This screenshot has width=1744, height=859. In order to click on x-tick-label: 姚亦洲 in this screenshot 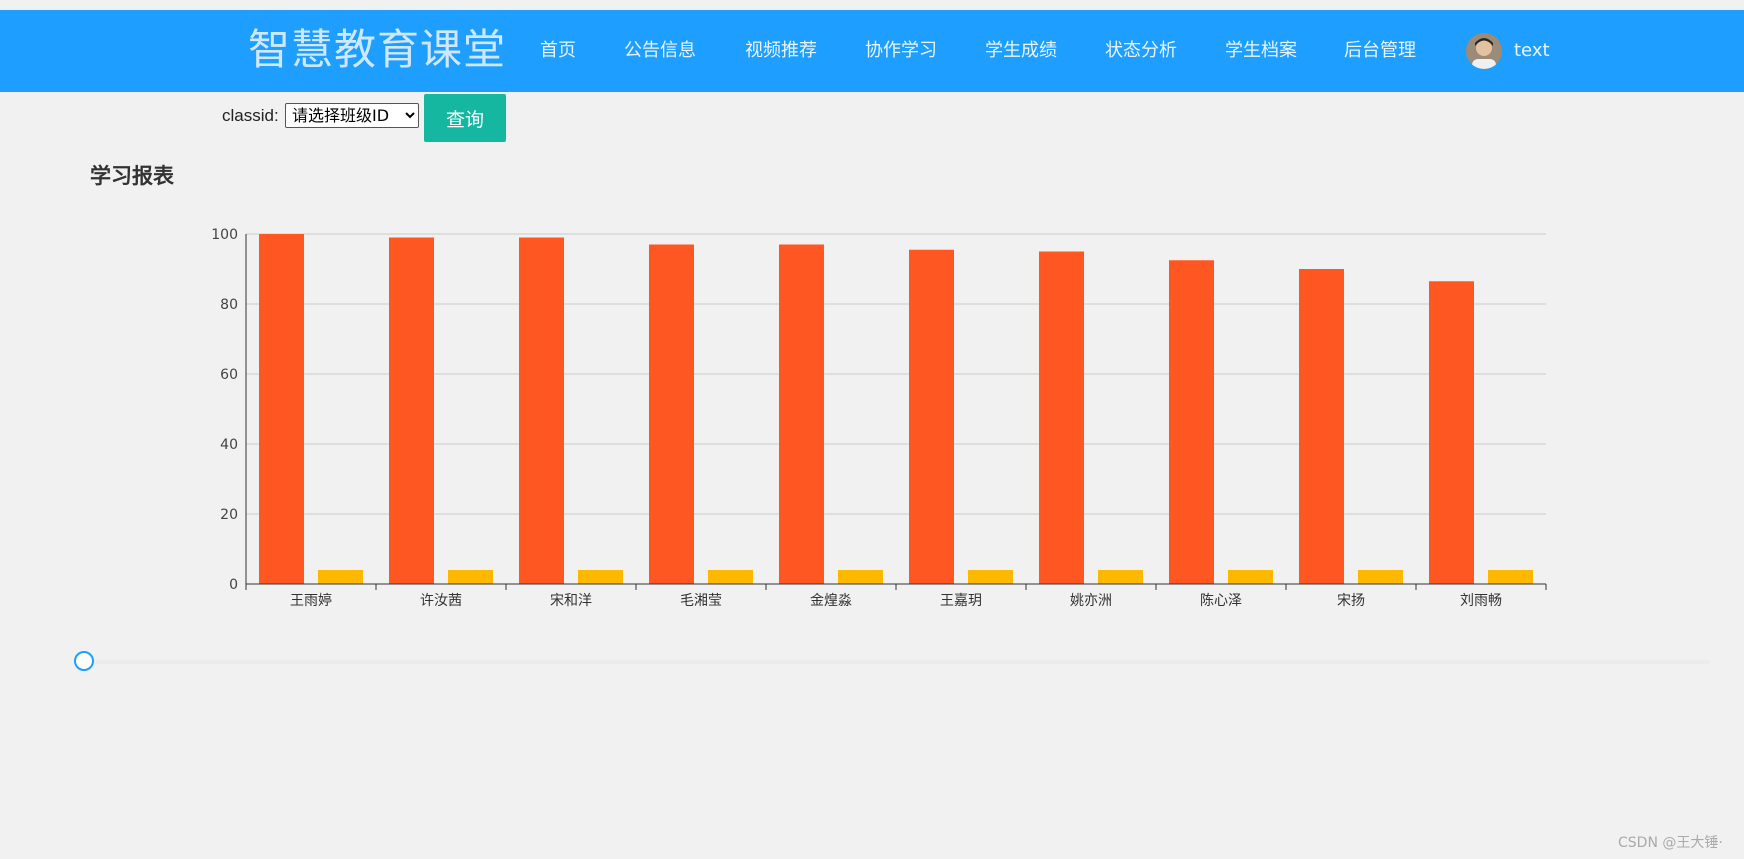, I will do `click(1091, 601)`.